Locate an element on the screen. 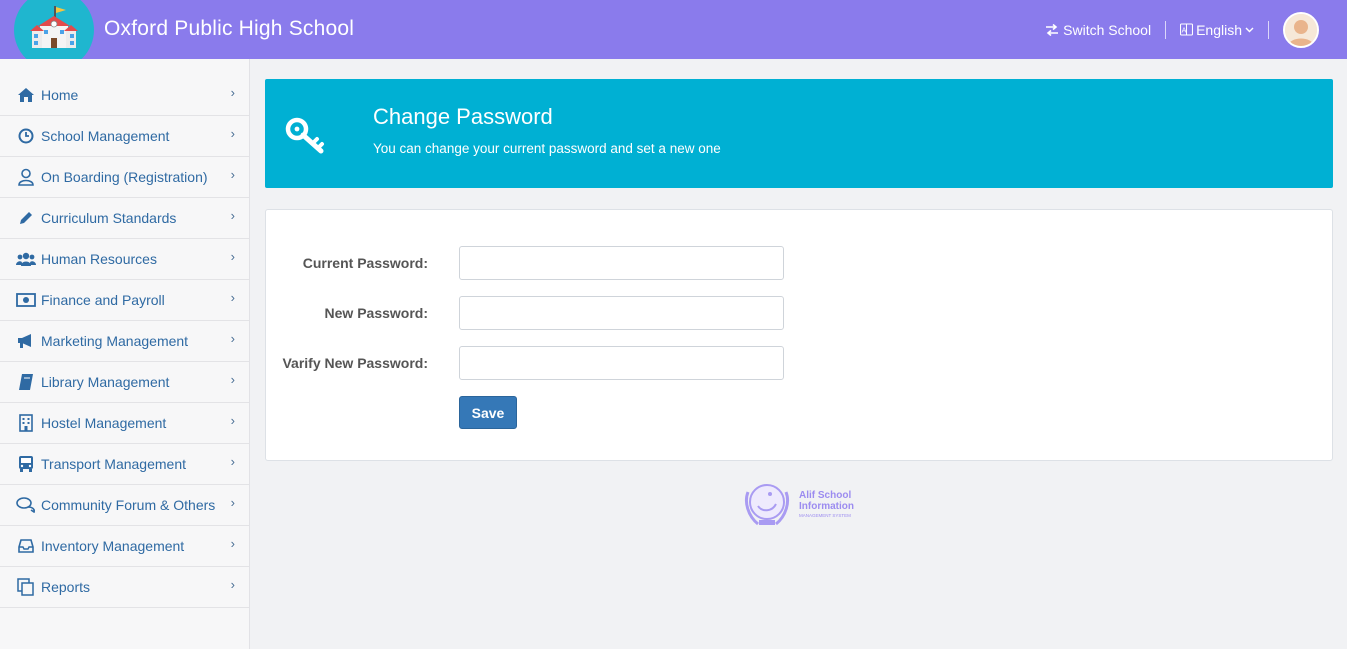 This screenshot has width=1347, height=649. money-icon is located at coordinates (26, 300).